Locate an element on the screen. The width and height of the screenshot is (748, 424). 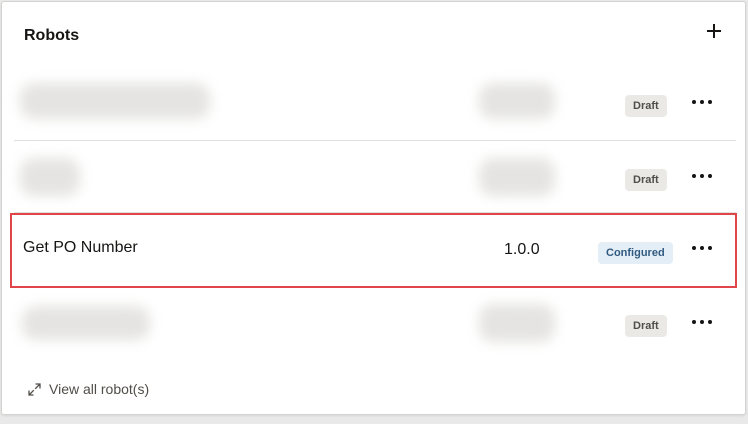
view-all-label: View all robot(s) is located at coordinates (99, 389).